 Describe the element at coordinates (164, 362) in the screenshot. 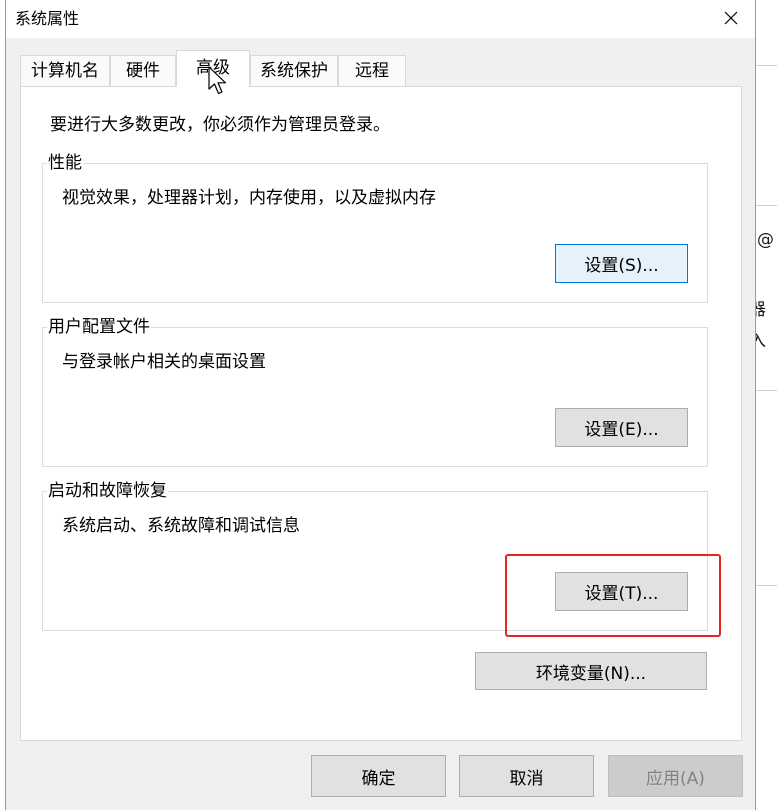

I see `group-description: 与登录帐户相关的桌面设置` at that location.